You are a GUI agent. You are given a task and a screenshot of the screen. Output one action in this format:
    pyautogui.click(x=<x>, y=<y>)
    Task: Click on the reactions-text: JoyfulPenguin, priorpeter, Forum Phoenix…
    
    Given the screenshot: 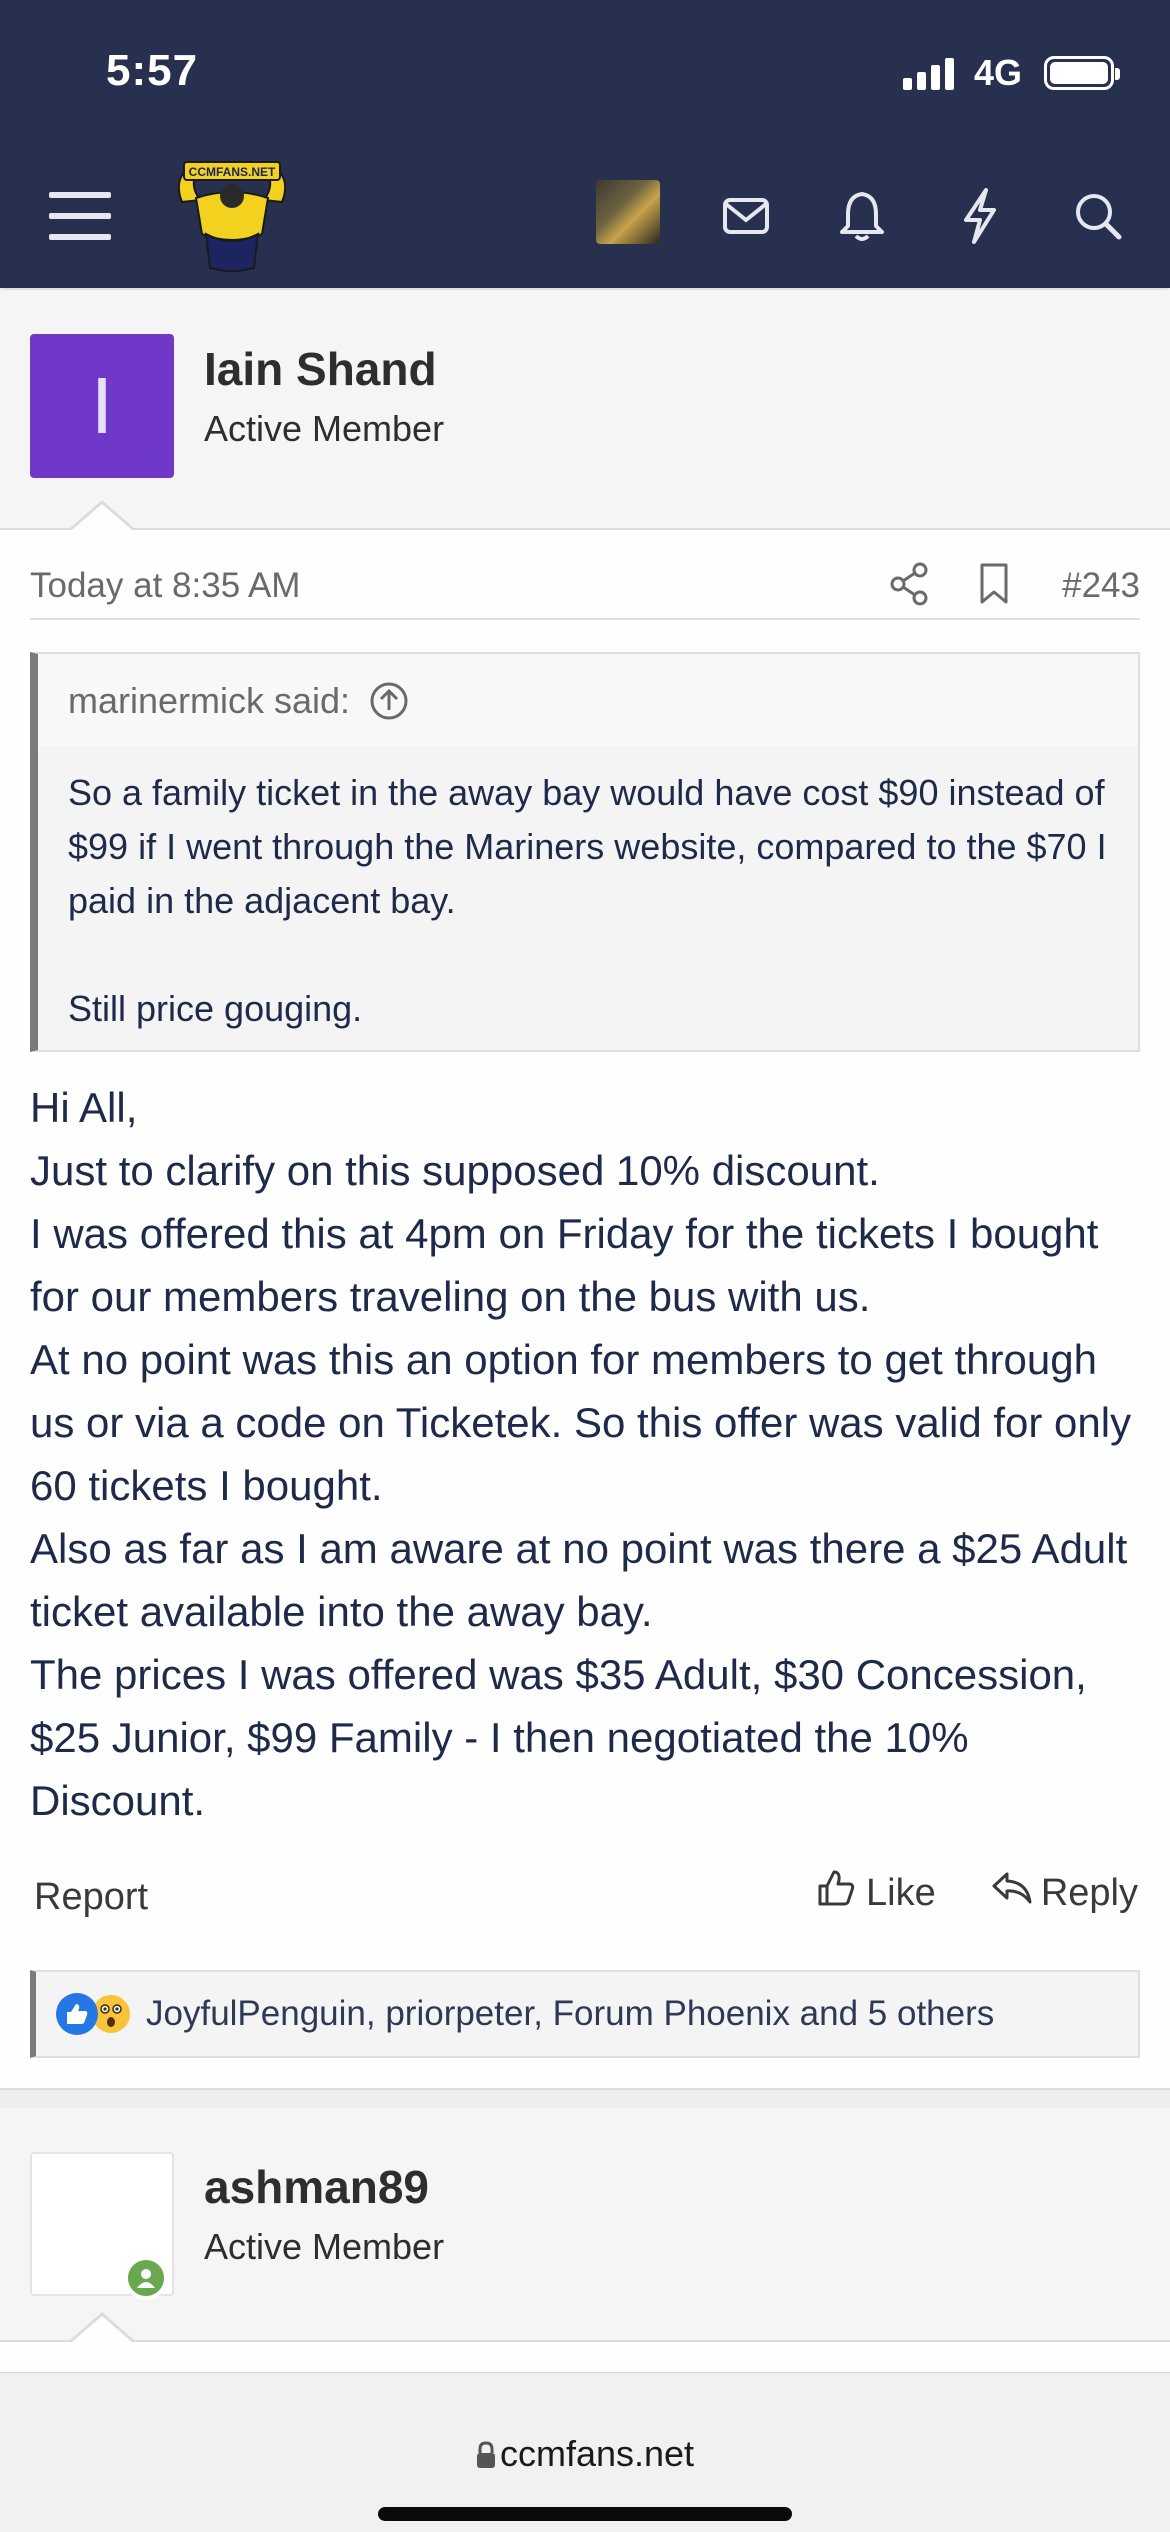 What is the action you would take?
    pyautogui.click(x=570, y=2014)
    